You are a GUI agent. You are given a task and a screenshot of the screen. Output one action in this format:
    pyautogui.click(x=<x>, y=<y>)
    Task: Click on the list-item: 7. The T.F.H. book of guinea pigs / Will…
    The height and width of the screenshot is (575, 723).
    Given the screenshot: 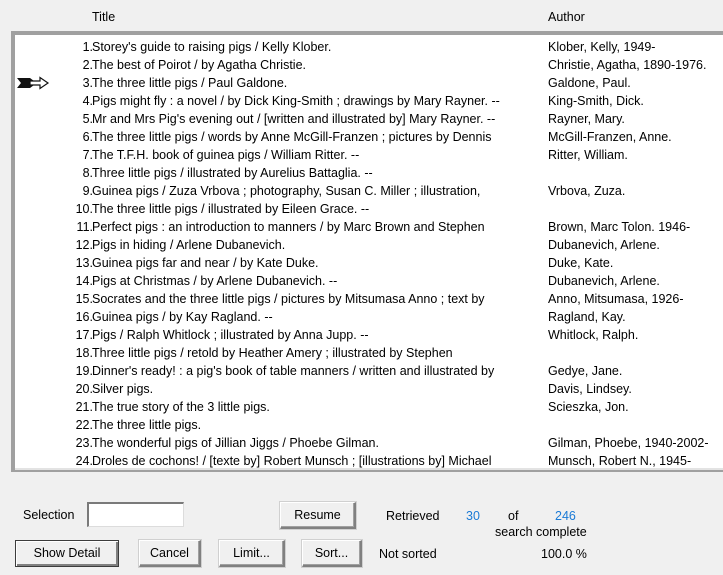 What is the action you would take?
    pyautogui.click(x=369, y=155)
    